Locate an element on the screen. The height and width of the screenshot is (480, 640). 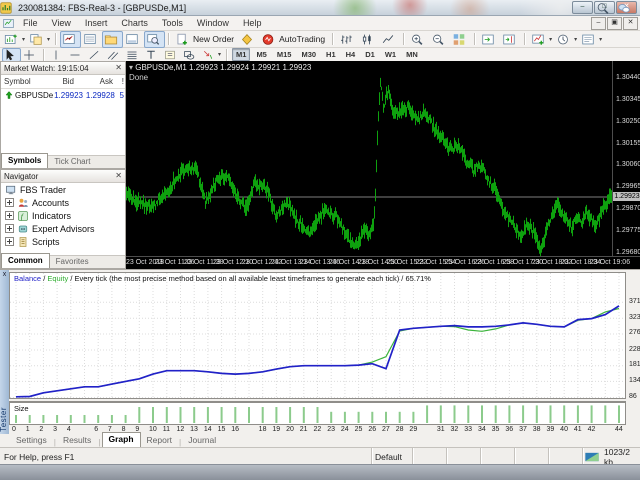
data-window-button is located at coordinates (91, 39).